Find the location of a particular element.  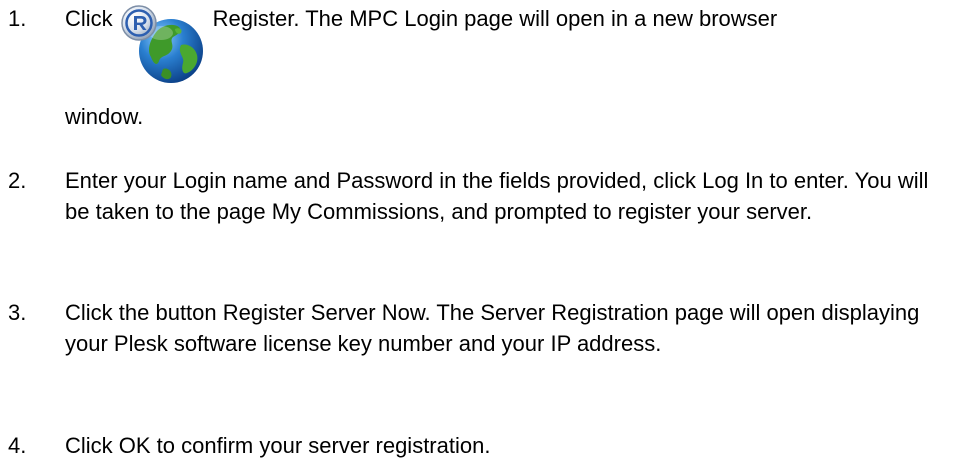

step-number: 4. is located at coordinates (17, 445).